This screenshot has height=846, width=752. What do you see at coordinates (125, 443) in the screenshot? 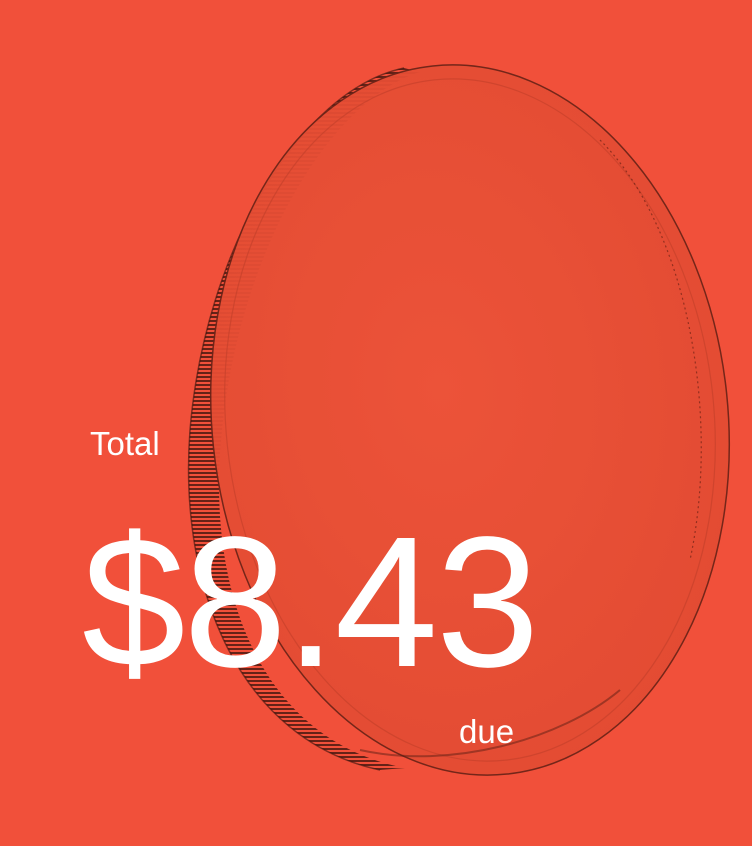
I see `total-label: Total` at bounding box center [125, 443].